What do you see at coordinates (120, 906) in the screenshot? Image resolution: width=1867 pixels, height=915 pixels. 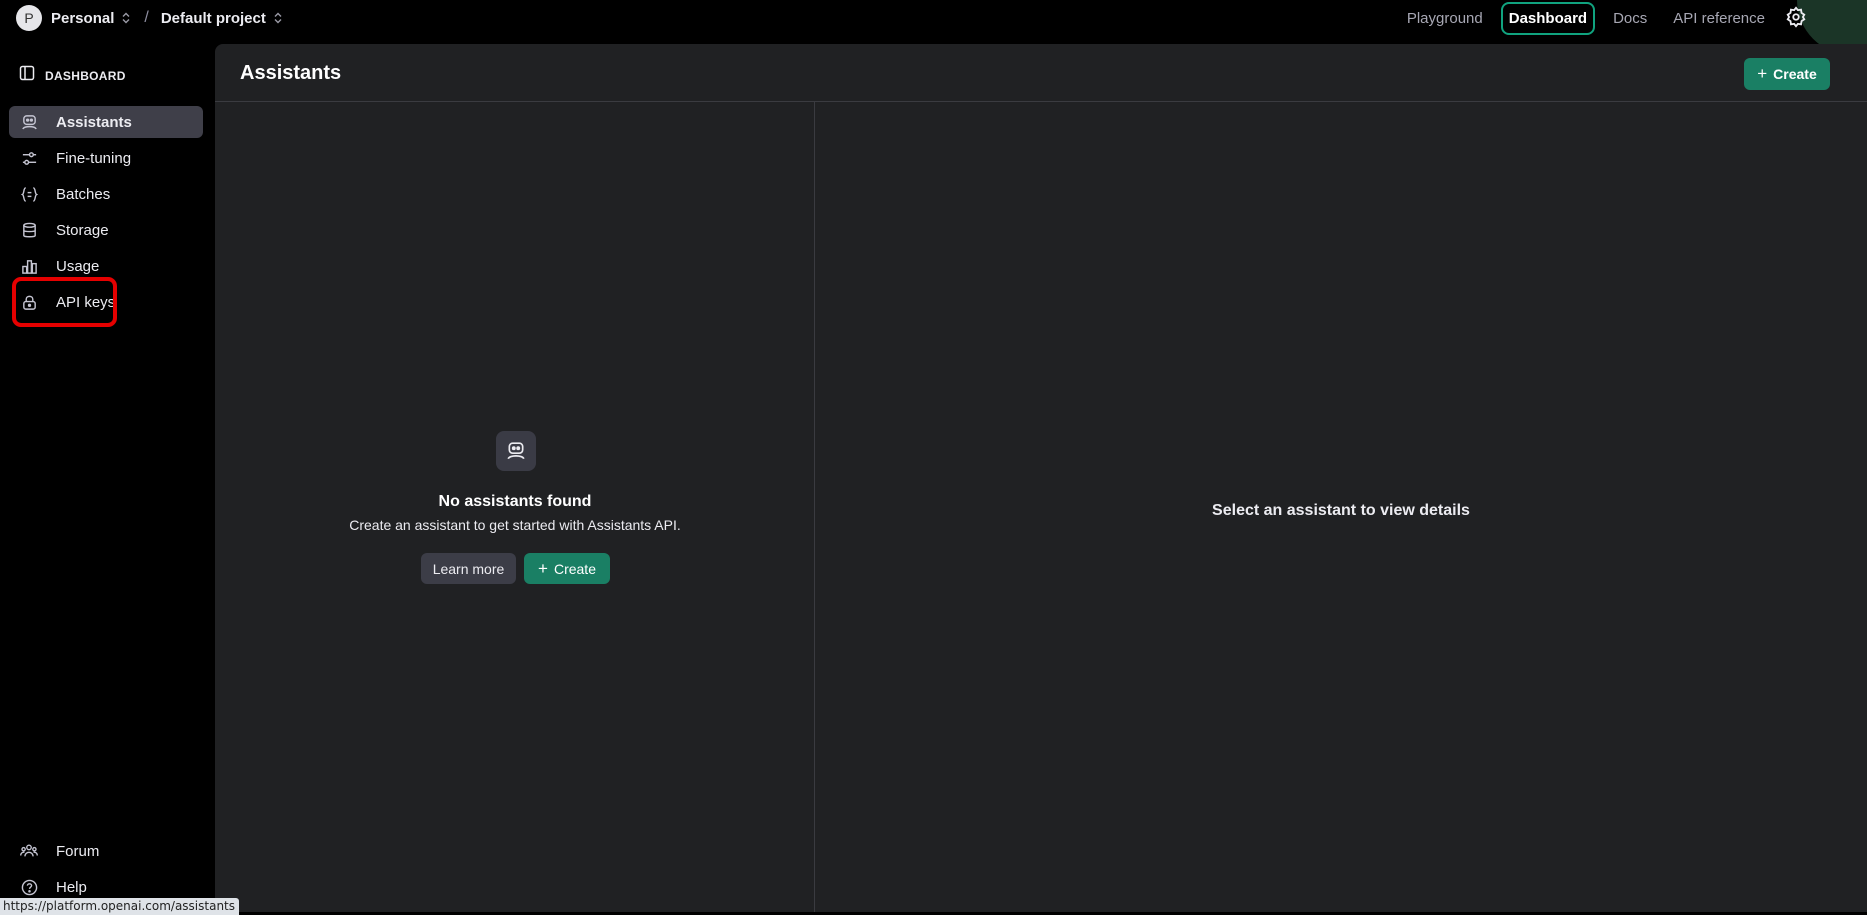 I see `status-bar-url: https://platform.openai.com/assistants` at bounding box center [120, 906].